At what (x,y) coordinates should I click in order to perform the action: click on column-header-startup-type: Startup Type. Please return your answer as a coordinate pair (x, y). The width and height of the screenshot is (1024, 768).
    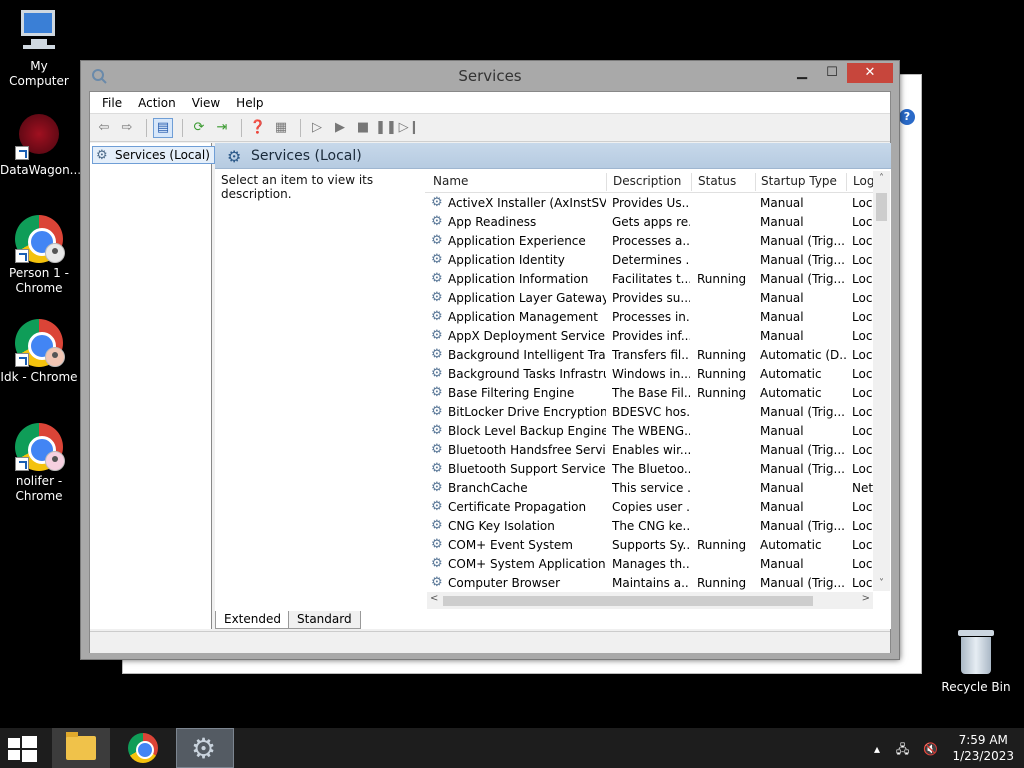
    Looking at the image, I should click on (799, 181).